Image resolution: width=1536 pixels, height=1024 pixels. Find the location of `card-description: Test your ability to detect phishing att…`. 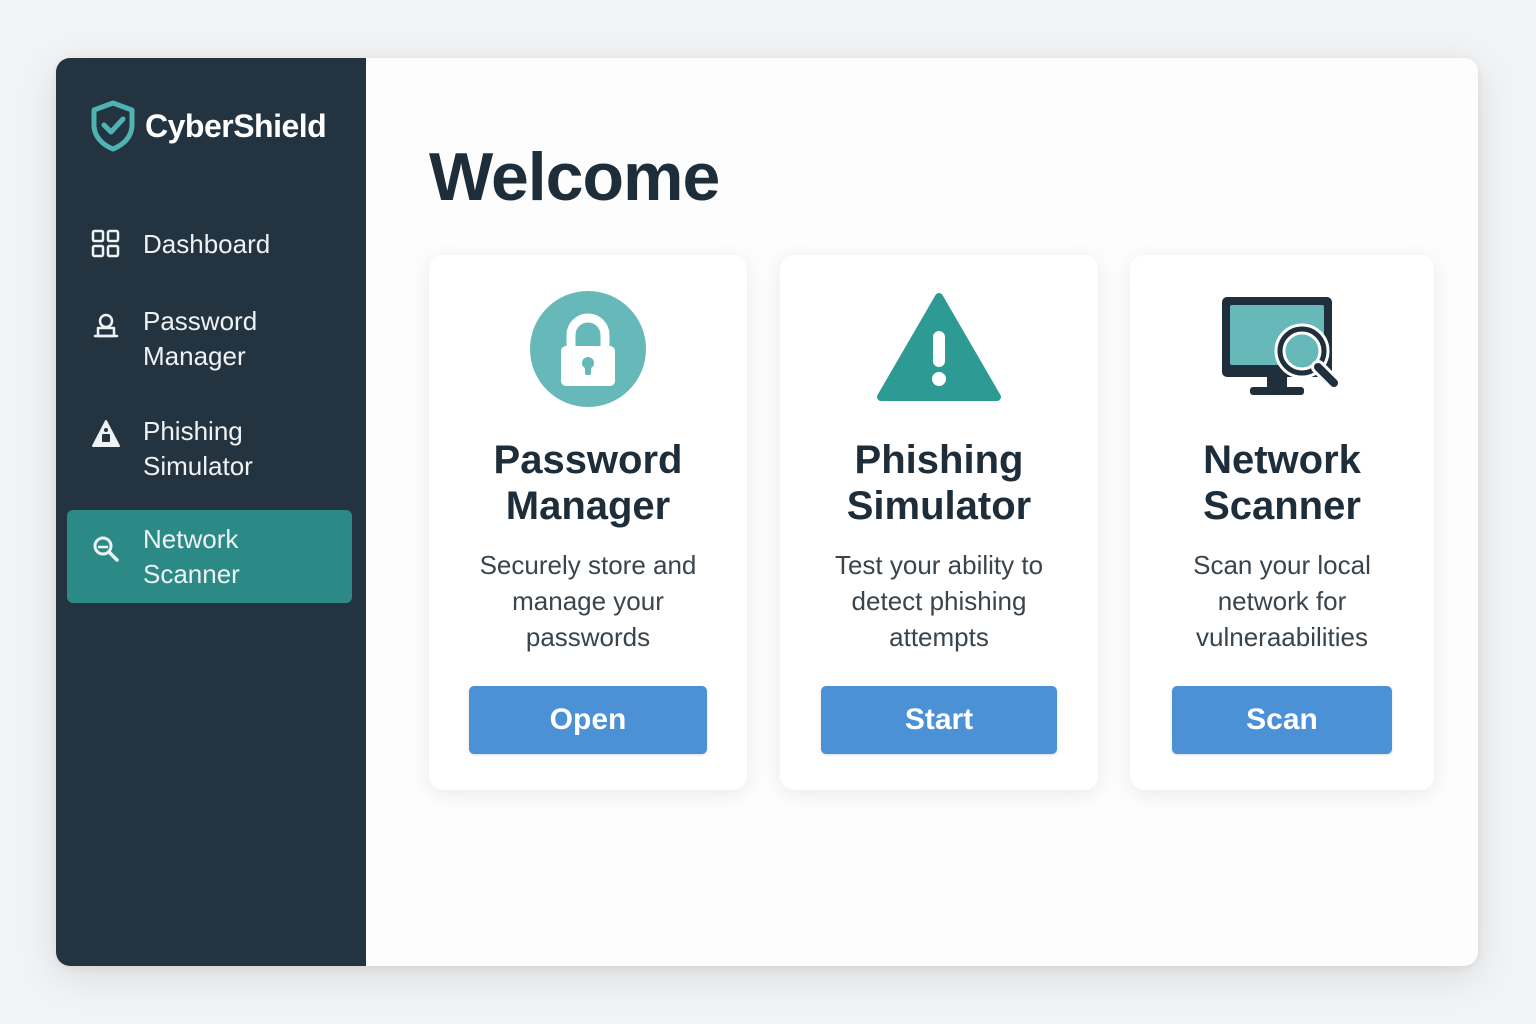

card-description: Test your ability to detect phishing att… is located at coordinates (939, 601).